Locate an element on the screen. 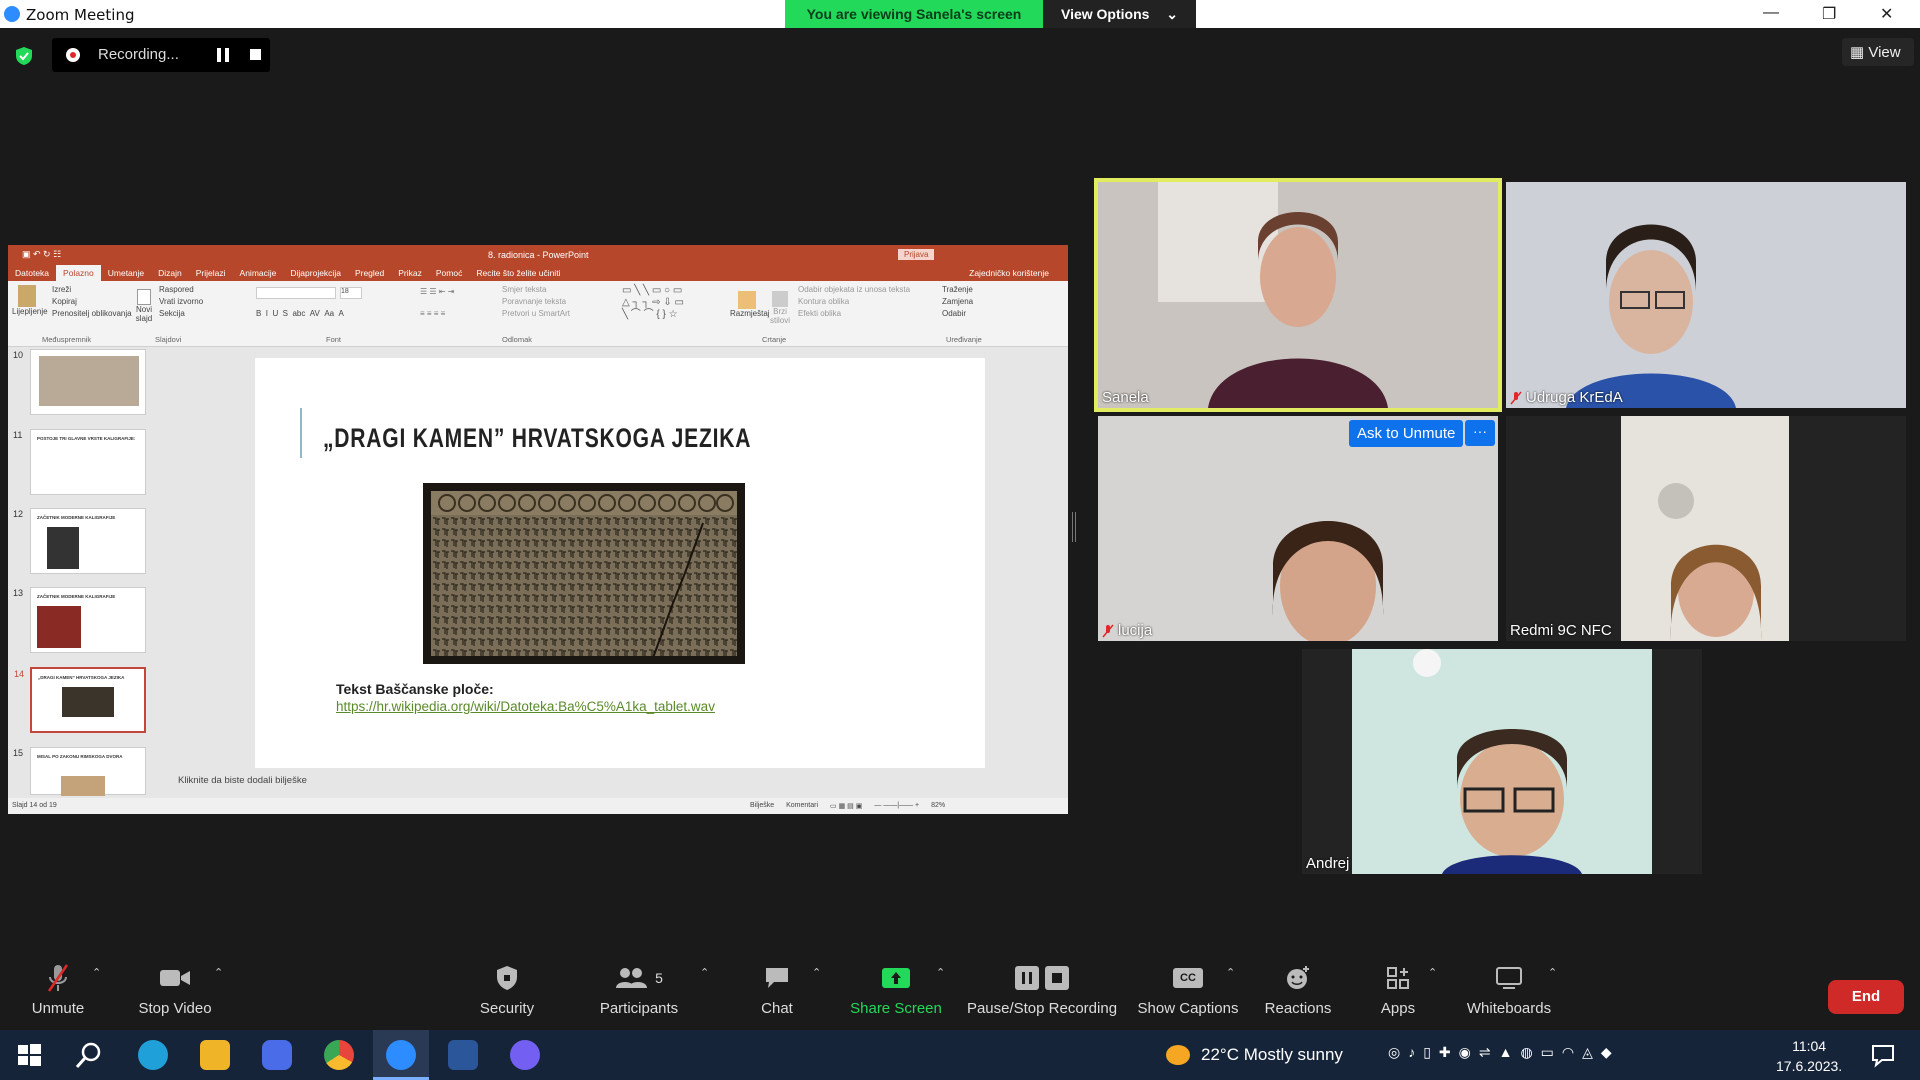 The height and width of the screenshot is (1080, 1920). system-tray-icons: ◎♪▯✚◉⇌▲◍▭◠◬◆ is located at coordinates (1504, 1052).